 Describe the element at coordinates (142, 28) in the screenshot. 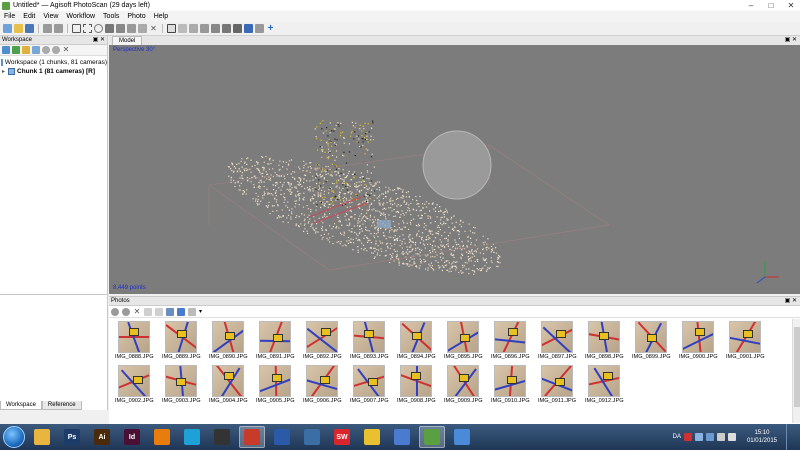

I see `ruler-icon` at that location.